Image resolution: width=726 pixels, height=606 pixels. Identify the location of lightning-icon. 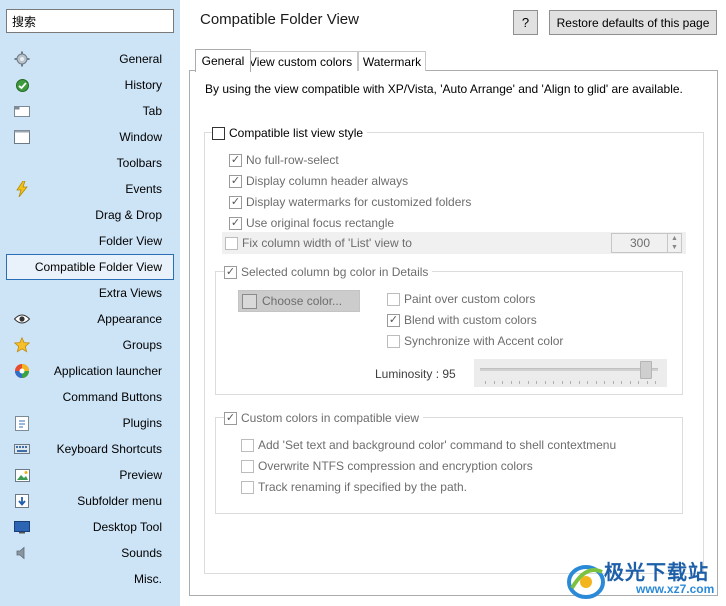
(22, 189).